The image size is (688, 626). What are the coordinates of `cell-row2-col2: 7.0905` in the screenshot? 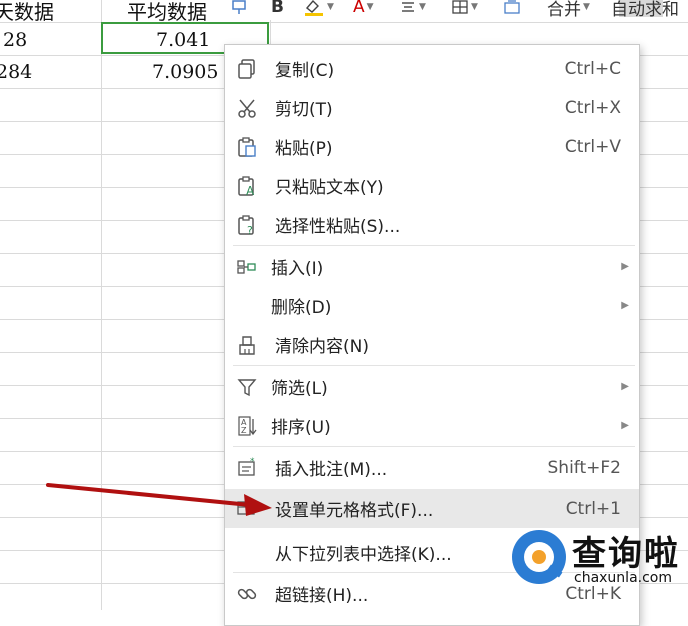 It's located at (185, 72).